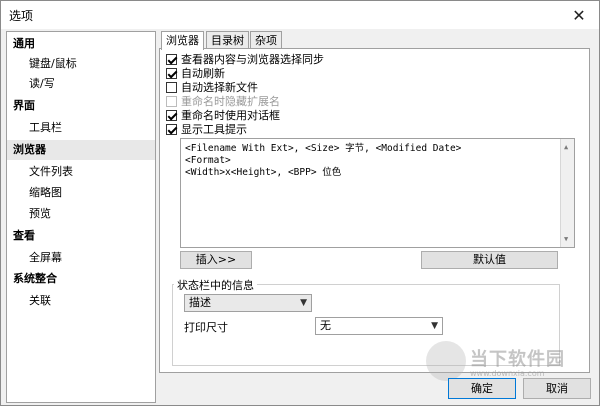 The height and width of the screenshot is (406, 600). What do you see at coordinates (216, 260) in the screenshot?
I see `insert-button: 插入>>` at bounding box center [216, 260].